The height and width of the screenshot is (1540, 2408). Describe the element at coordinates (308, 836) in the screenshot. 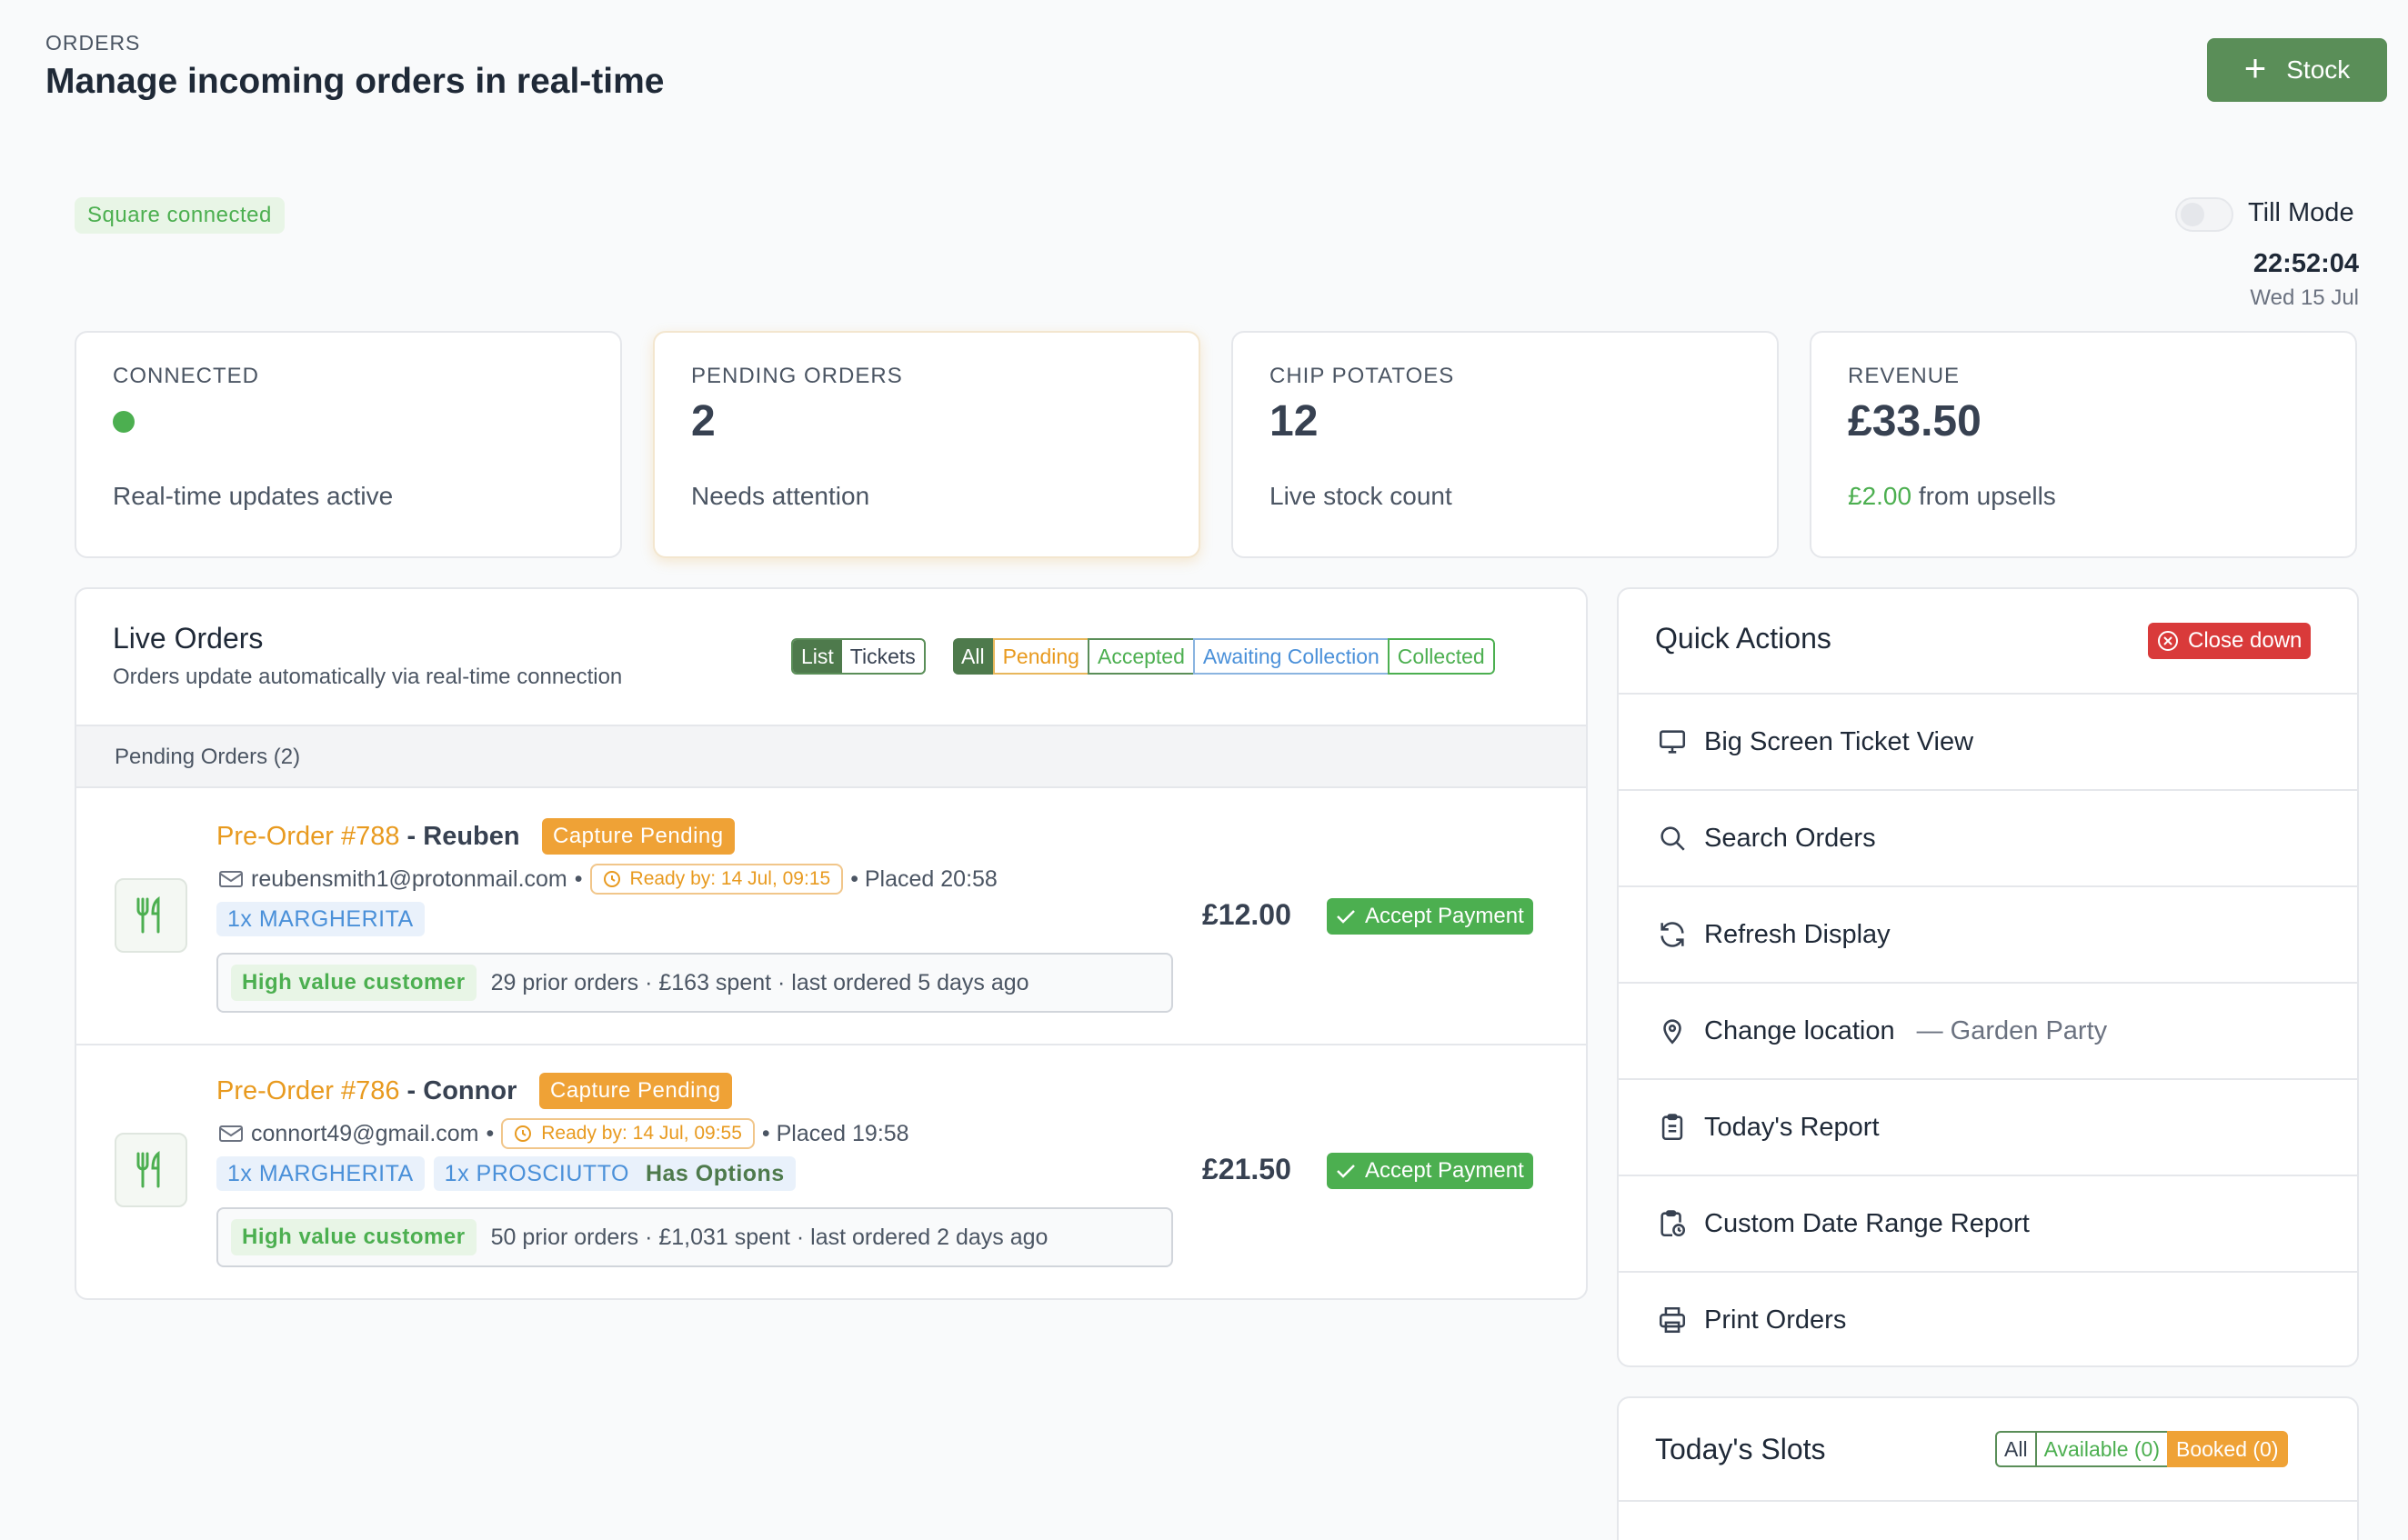

I see `order-number: Pre-Order #788` at that location.